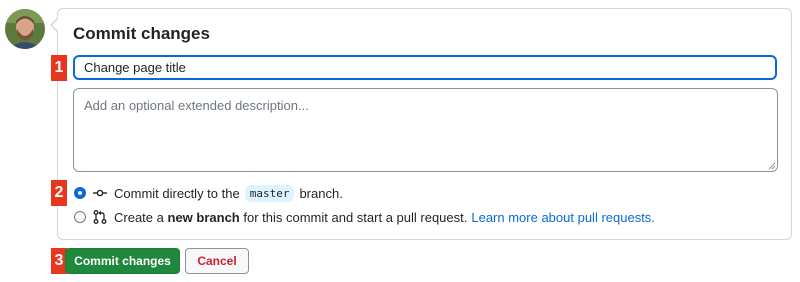 The width and height of the screenshot is (800, 282). I want to click on resize-grip-icon, so click(772, 166).